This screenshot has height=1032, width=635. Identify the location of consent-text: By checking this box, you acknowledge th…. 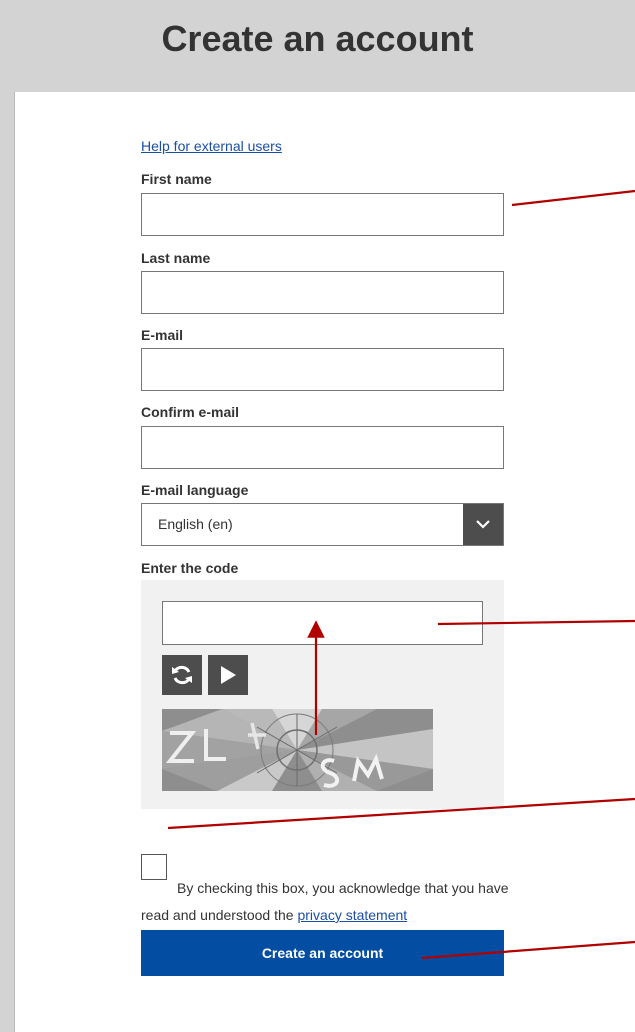
(326, 902).